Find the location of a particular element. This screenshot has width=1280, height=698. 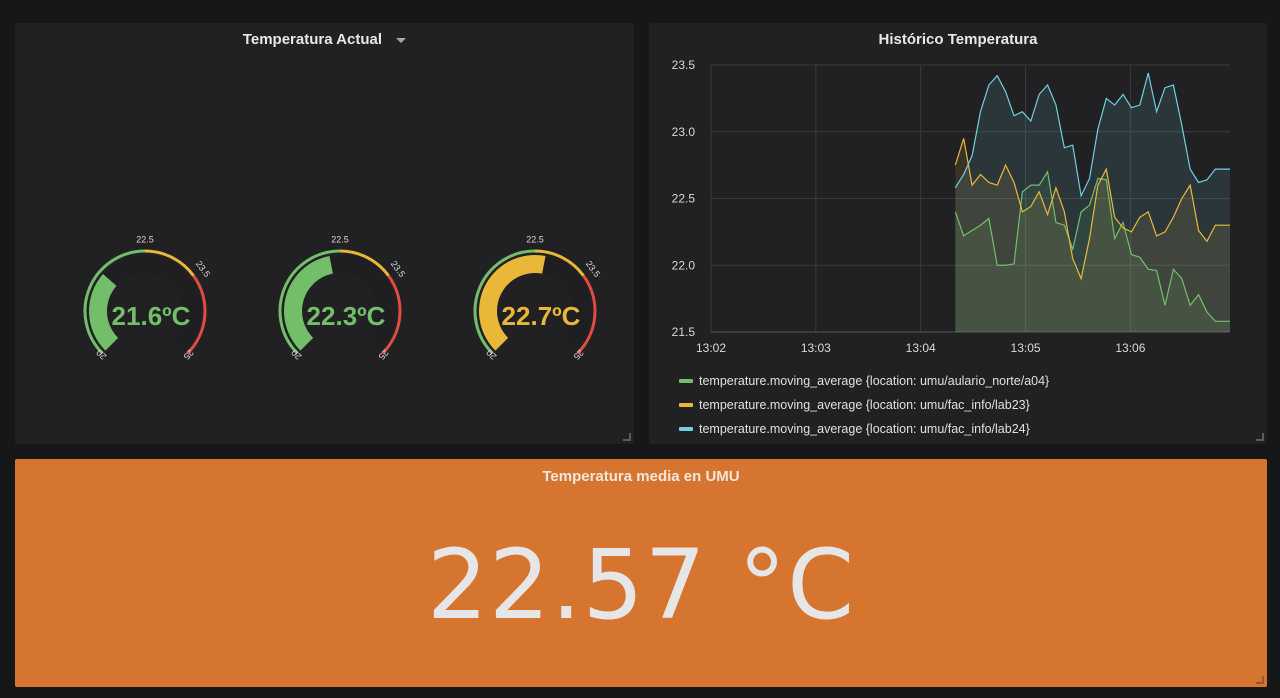

y-tick-label: 23.5 is located at coordinates (684, 65).